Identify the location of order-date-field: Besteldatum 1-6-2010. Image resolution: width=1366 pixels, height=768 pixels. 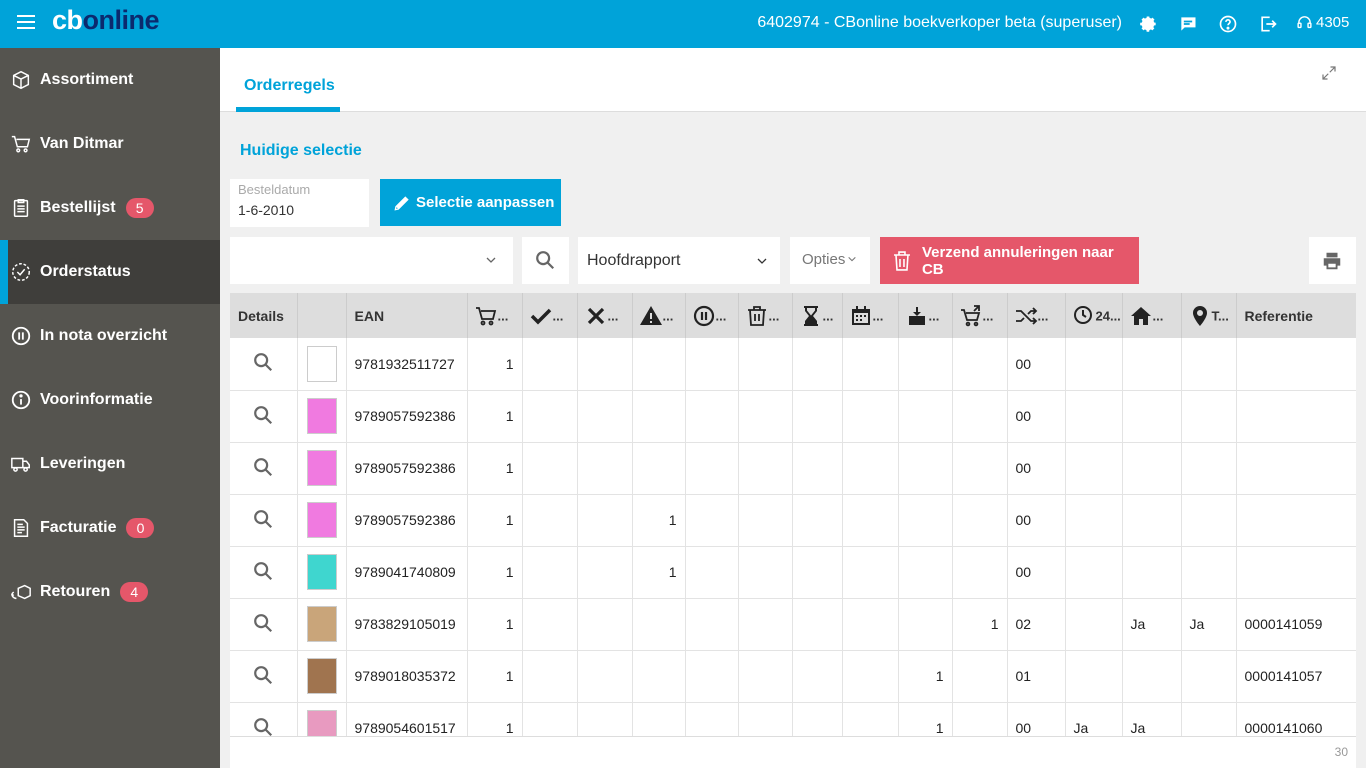
(299, 203).